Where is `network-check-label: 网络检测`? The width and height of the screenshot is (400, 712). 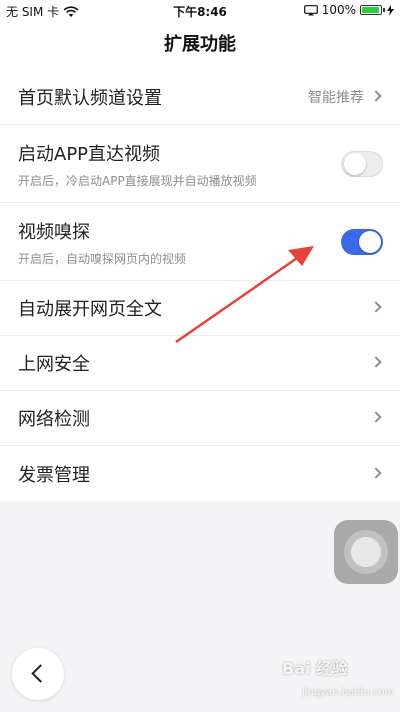
network-check-label: 网络检测 is located at coordinates (54, 419).